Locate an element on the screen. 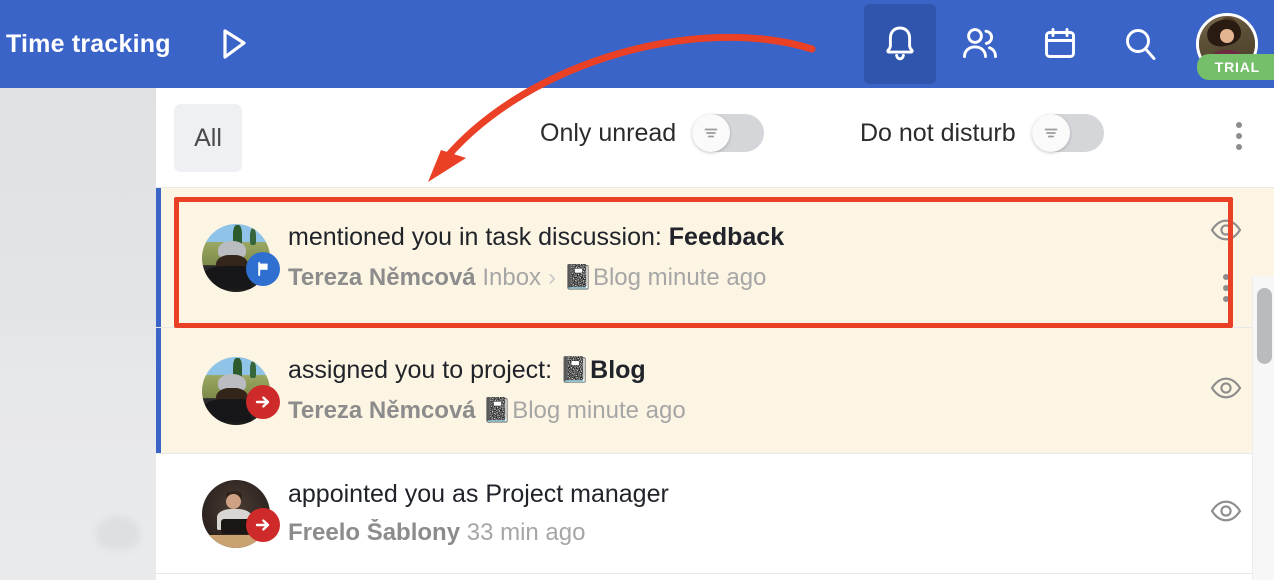 The image size is (1274, 580). people-icon is located at coordinates (980, 44).